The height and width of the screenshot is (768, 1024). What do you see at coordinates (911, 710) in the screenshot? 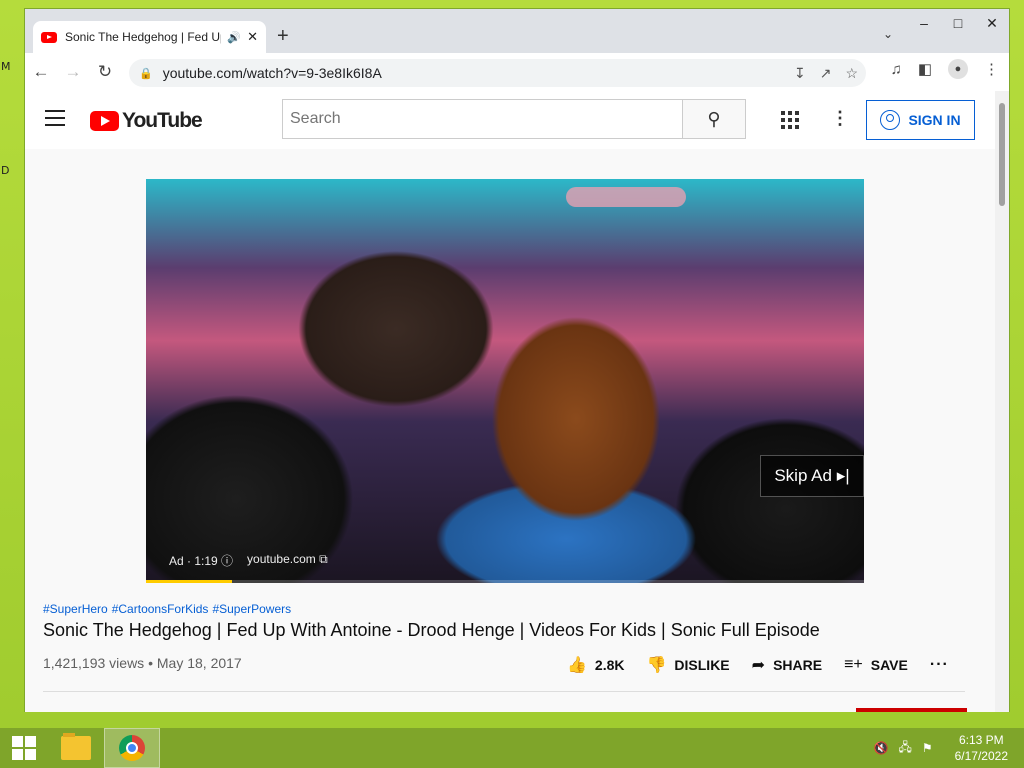
I see `subscribe-button-edge` at bounding box center [911, 710].